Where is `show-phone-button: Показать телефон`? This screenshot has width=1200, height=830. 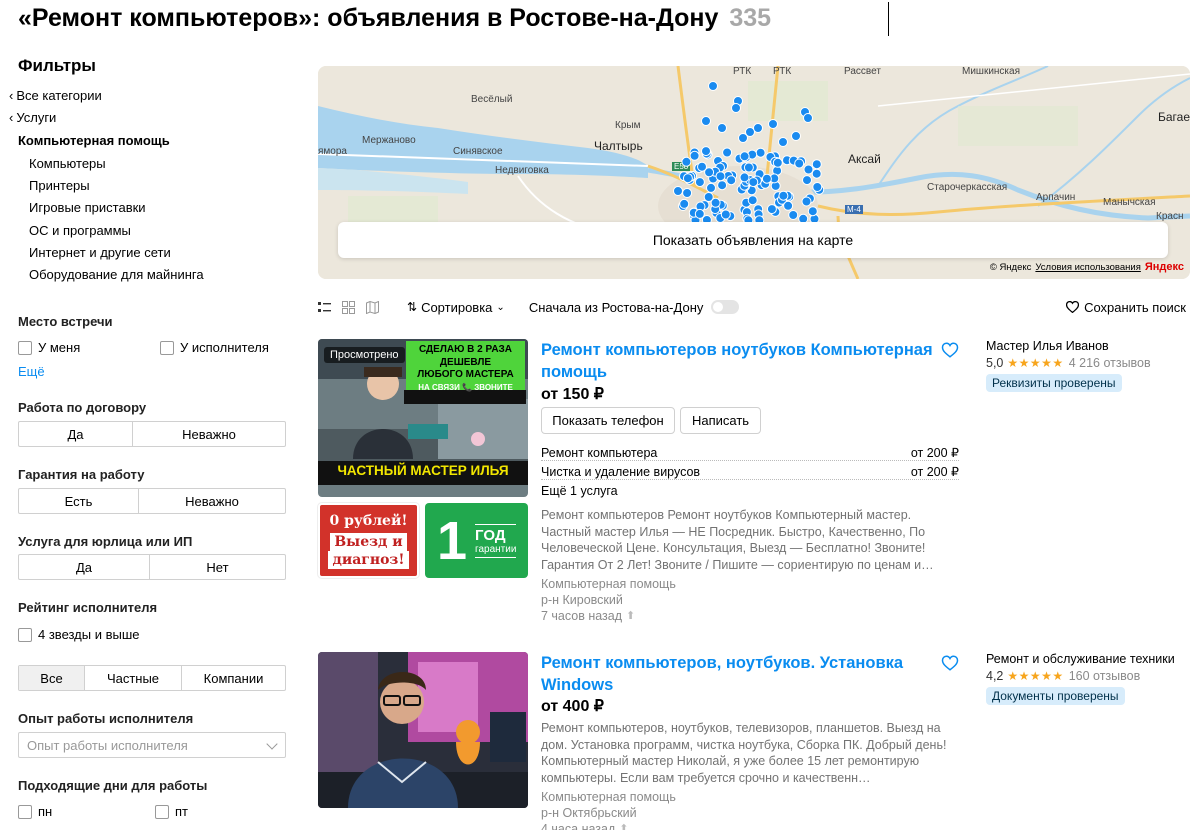 show-phone-button: Показать телефон is located at coordinates (608, 420).